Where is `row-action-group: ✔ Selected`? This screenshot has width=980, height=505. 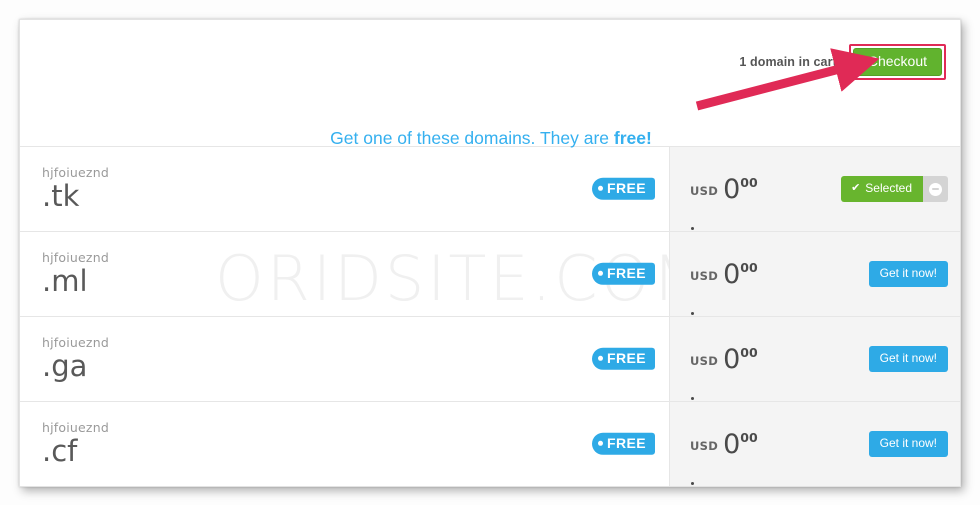
row-action-group: ✔ Selected is located at coordinates (894, 189).